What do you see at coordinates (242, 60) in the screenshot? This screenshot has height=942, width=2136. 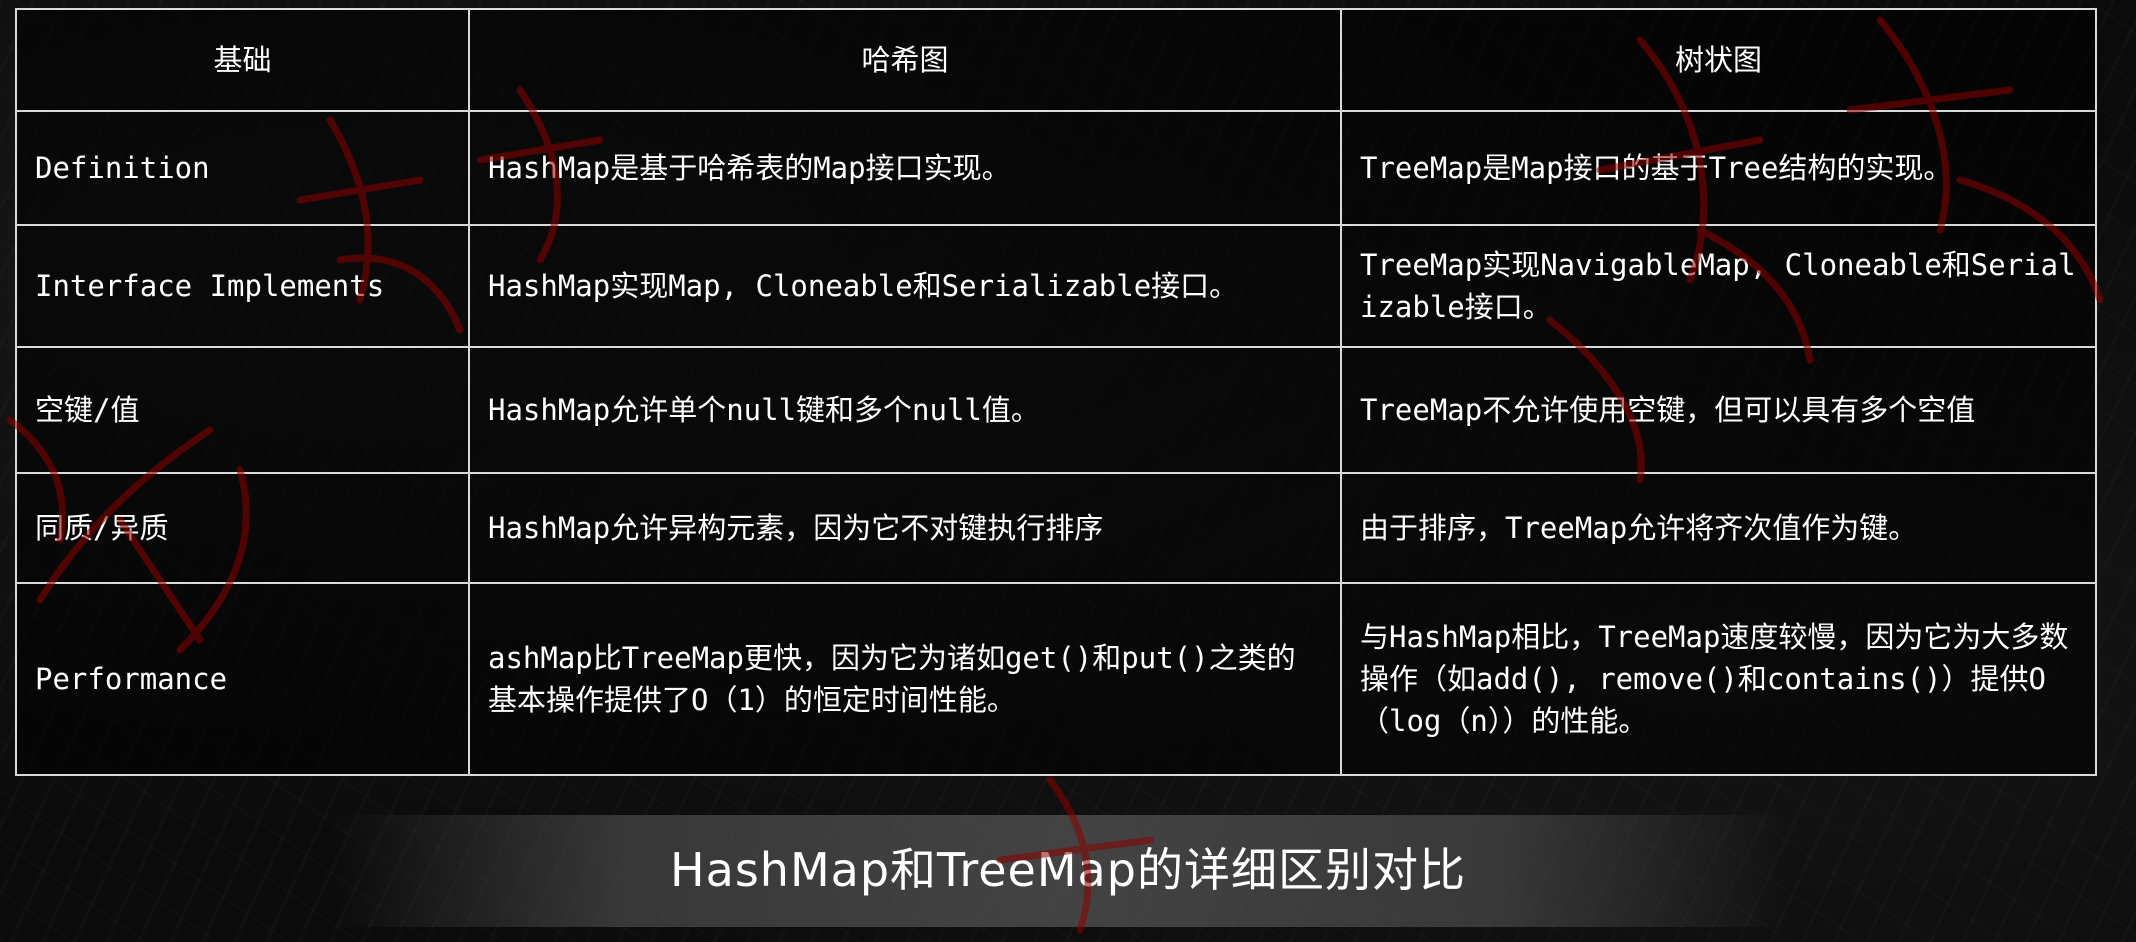 I see `header-basis: 基础` at bounding box center [242, 60].